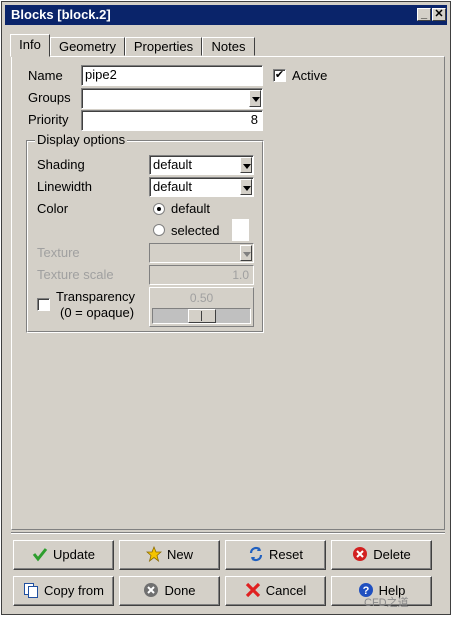  I want to click on delete-button: Delete, so click(381, 555).